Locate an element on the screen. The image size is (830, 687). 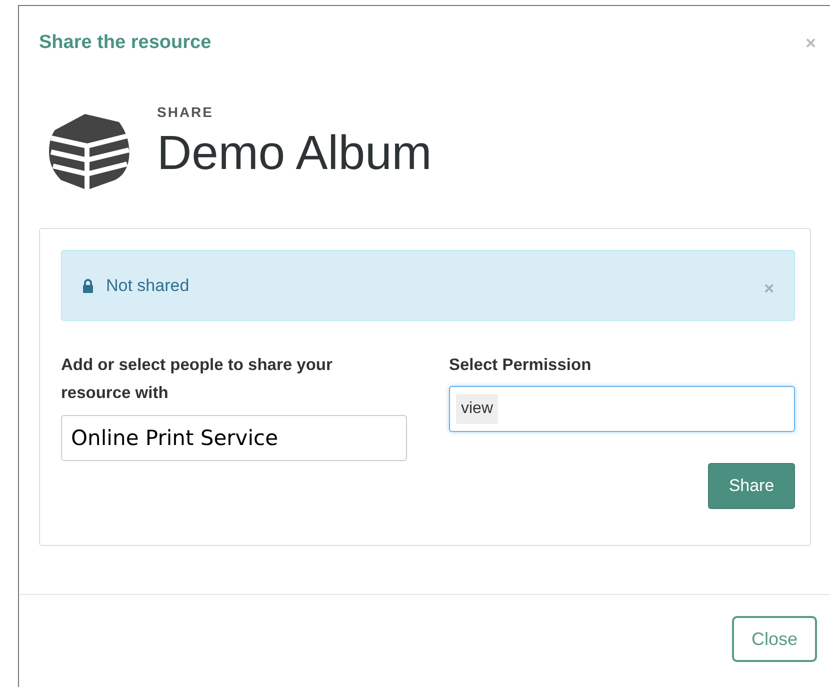
permission-field: view is located at coordinates (622, 409).